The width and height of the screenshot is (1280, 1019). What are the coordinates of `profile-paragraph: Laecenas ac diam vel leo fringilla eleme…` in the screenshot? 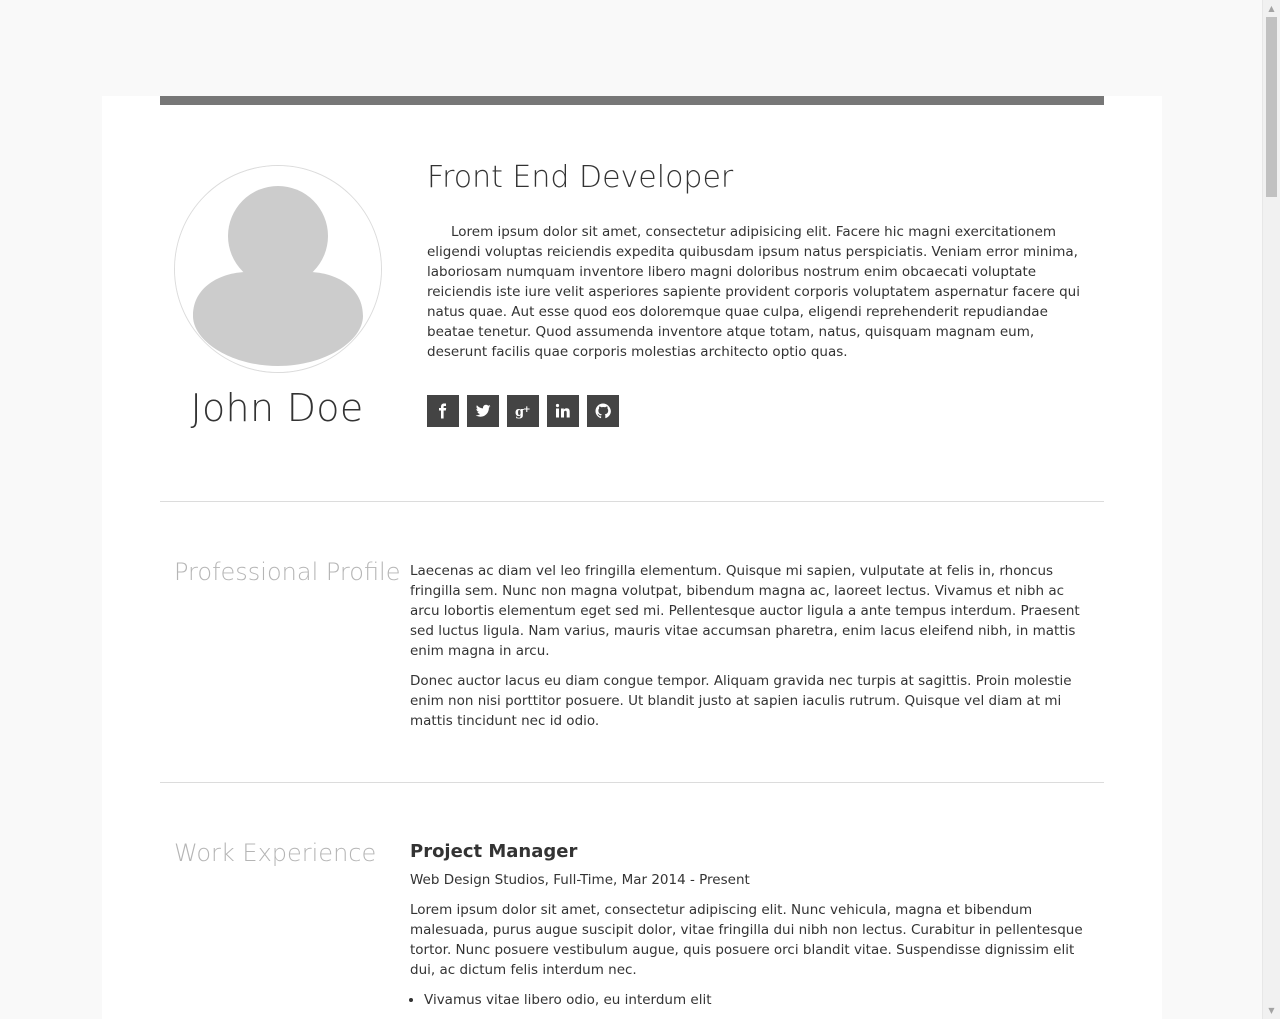 It's located at (745, 611).